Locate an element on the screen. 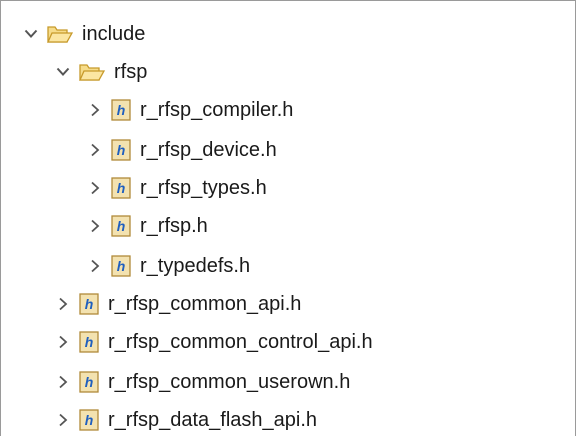  tree-item-rfsp: rfsp is located at coordinates (100, 72).